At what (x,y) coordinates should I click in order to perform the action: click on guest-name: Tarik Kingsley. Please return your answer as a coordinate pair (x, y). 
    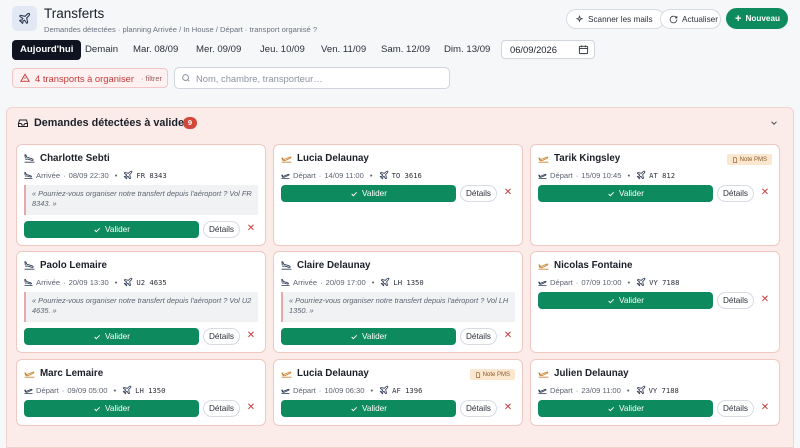
    Looking at the image, I should click on (579, 158).